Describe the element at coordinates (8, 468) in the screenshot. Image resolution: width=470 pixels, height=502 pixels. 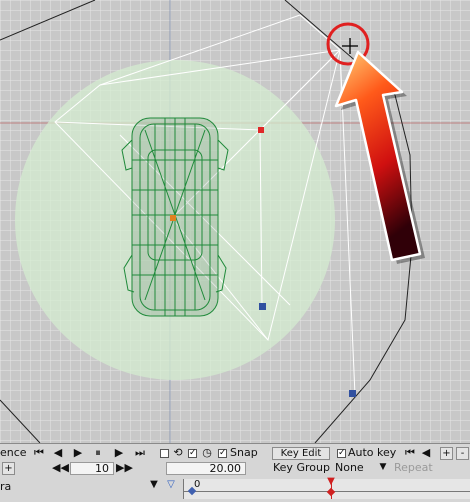
I see `add-sequence-button: +` at that location.